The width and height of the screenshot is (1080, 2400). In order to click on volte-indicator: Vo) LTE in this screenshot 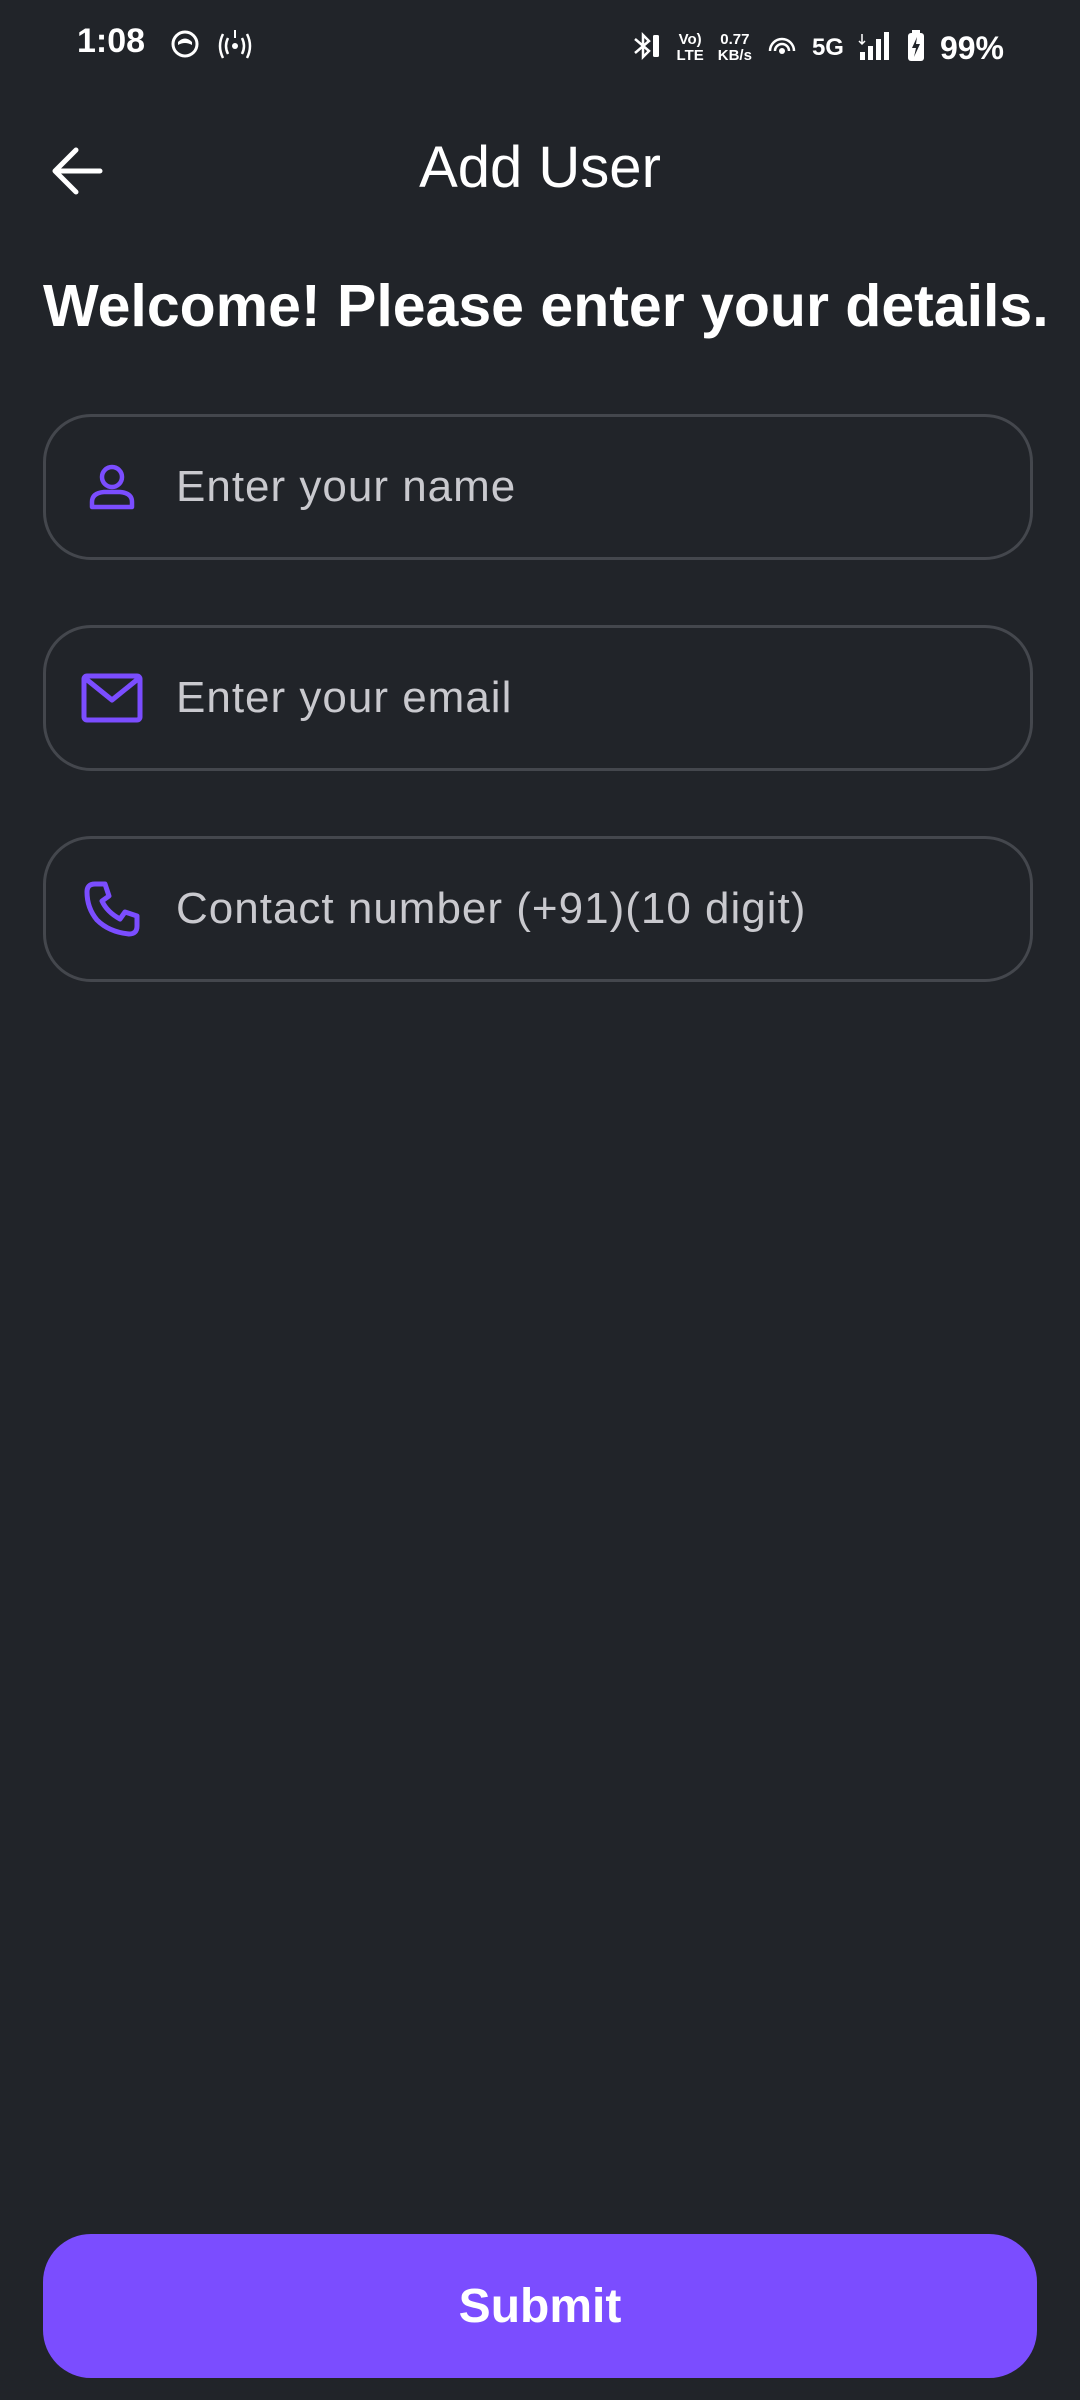, I will do `click(690, 48)`.